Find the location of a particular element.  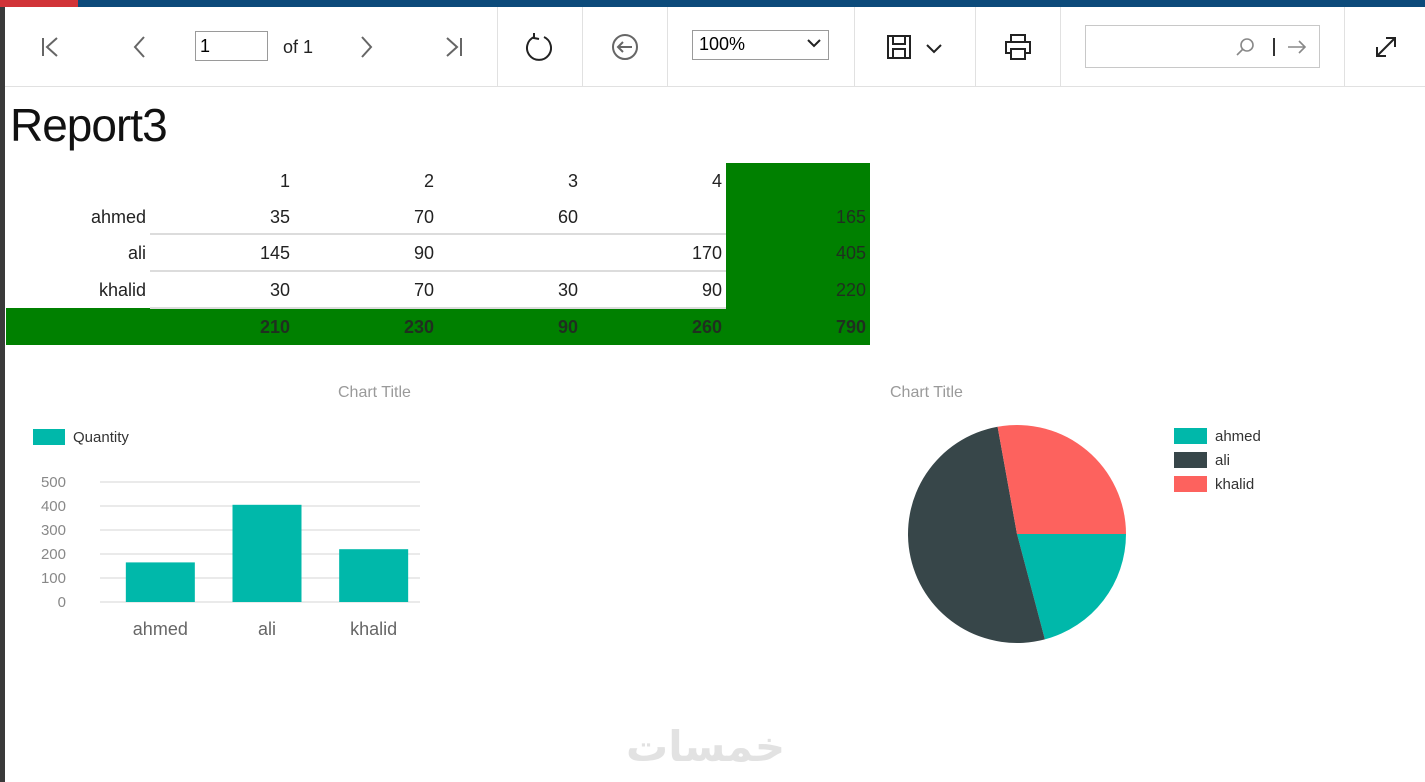

find-next-arrow-icon is located at coordinates (1297, 49).